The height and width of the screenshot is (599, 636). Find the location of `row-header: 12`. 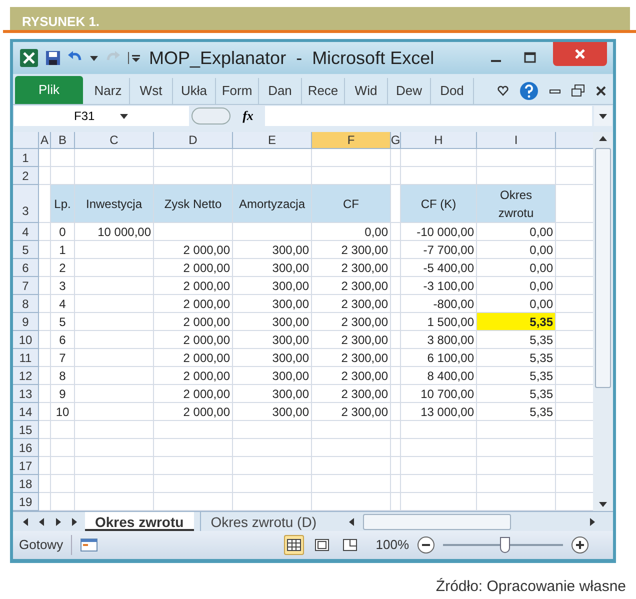

row-header: 12 is located at coordinates (26, 376).